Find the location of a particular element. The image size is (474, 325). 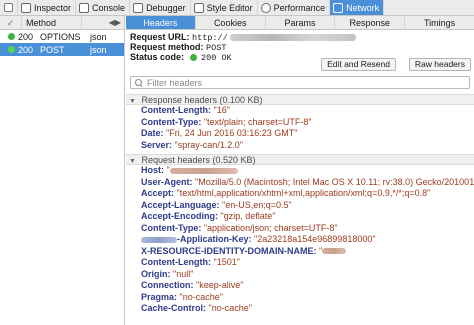

header-key: Origin: is located at coordinates (156, 273).